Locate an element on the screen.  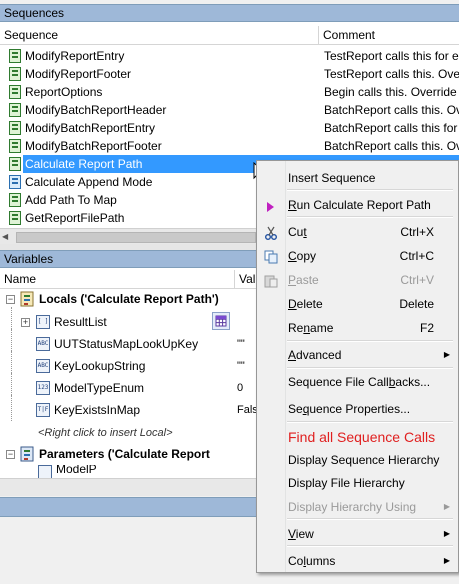
menu-item-label: Advanced is located at coordinates (315, 355).